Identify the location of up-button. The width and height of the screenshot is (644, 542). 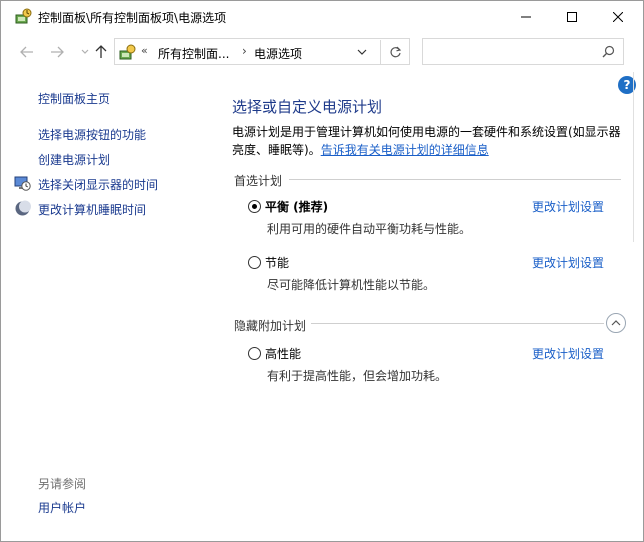
(101, 52).